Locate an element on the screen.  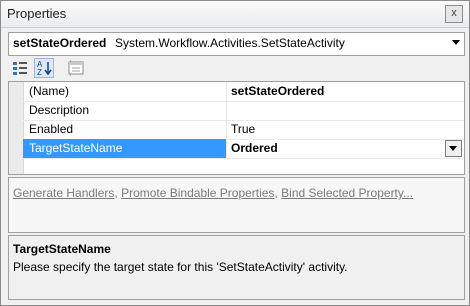
alphabetical-button: A Z is located at coordinates (44, 68).